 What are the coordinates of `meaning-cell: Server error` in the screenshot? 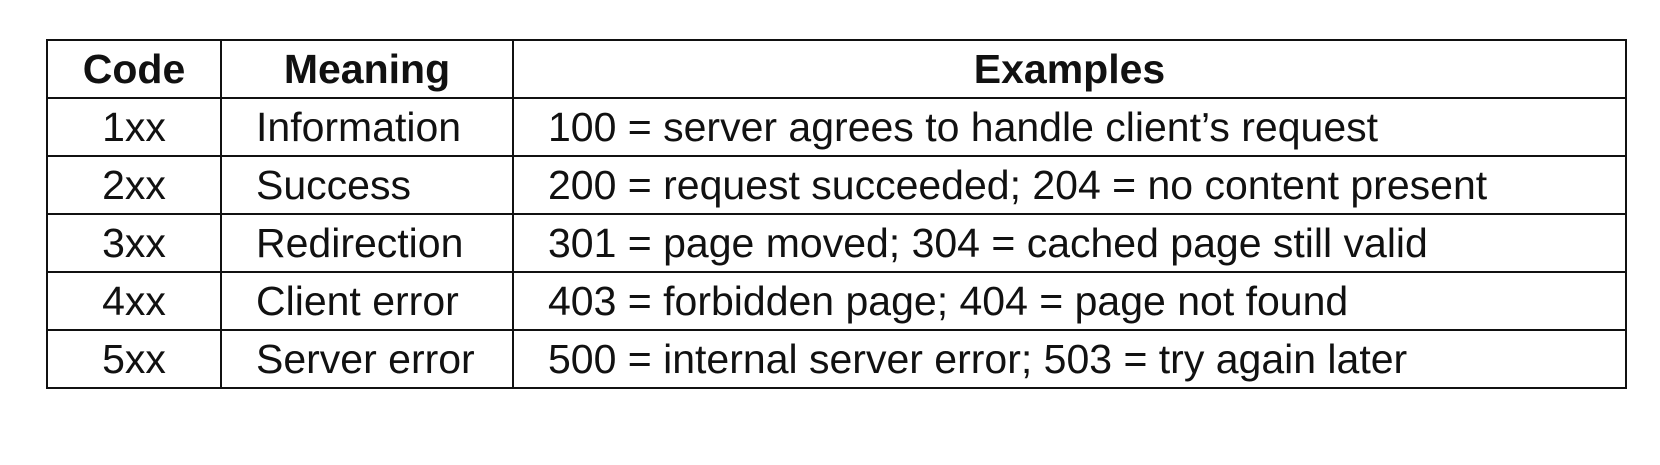 It's located at (367, 359).